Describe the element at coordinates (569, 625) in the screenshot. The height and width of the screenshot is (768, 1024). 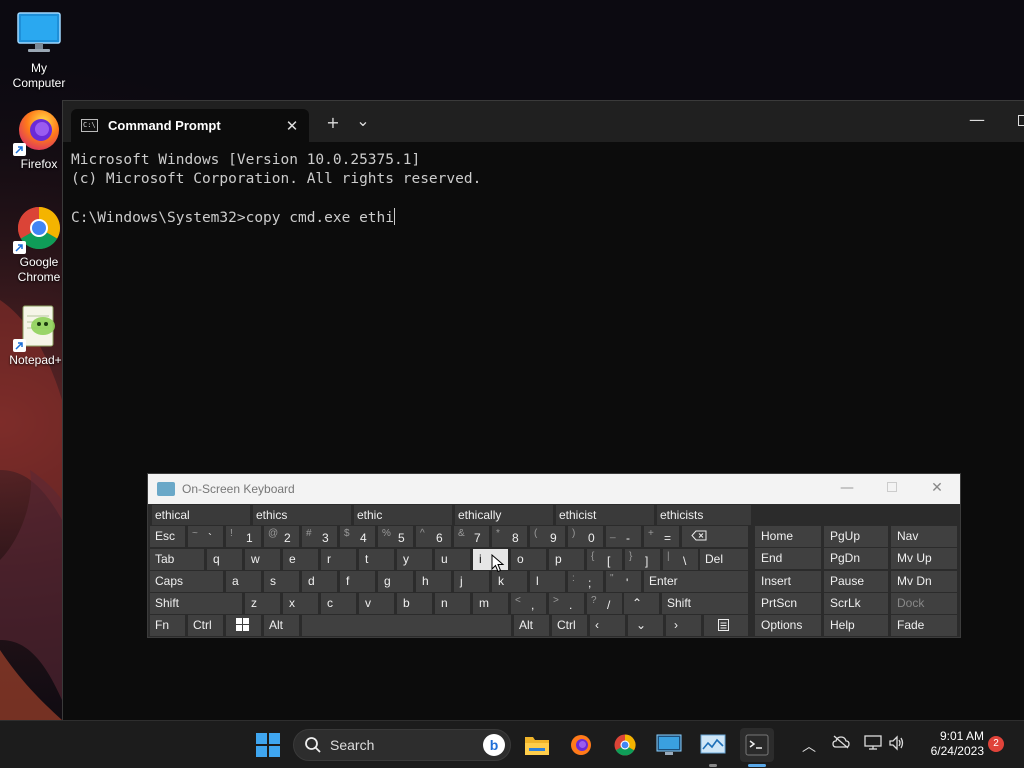
I see `key-ctrl-right: Ctrl` at that location.